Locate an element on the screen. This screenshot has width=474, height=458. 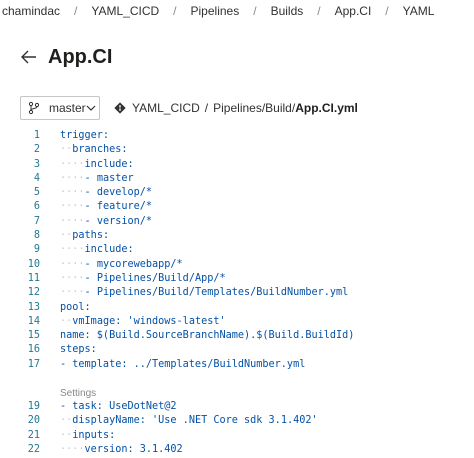
breadcrumb-org: chamindac is located at coordinates (34, 11).